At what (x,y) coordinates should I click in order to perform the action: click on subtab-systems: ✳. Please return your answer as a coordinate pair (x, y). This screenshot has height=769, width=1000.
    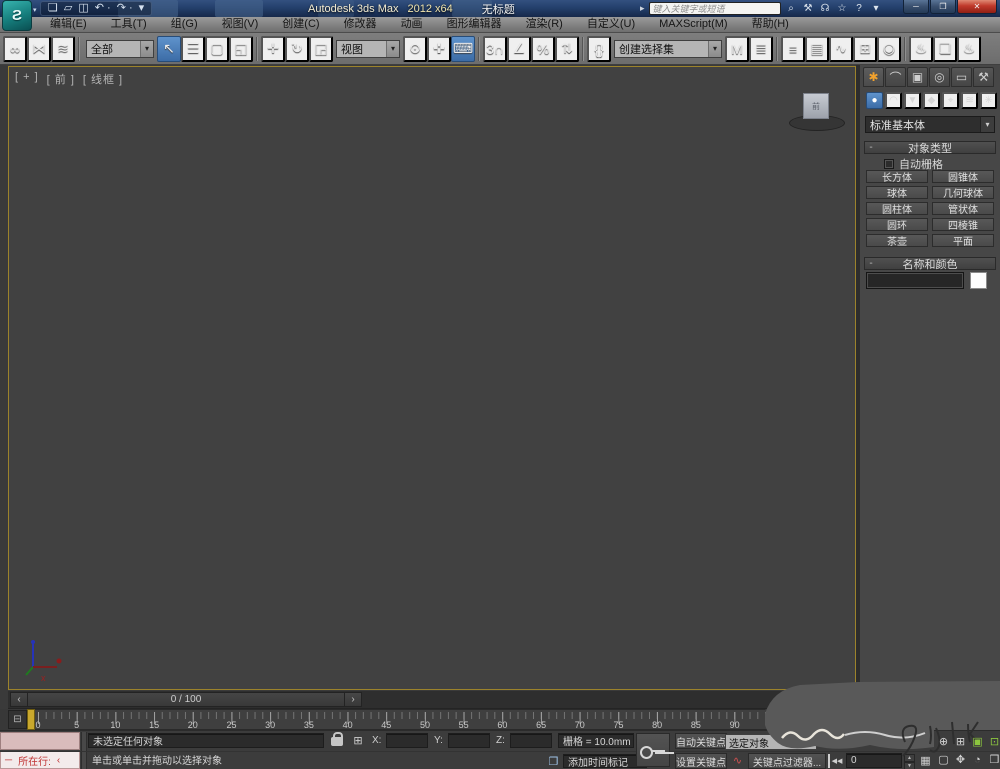
    Looking at the image, I should click on (988, 100).